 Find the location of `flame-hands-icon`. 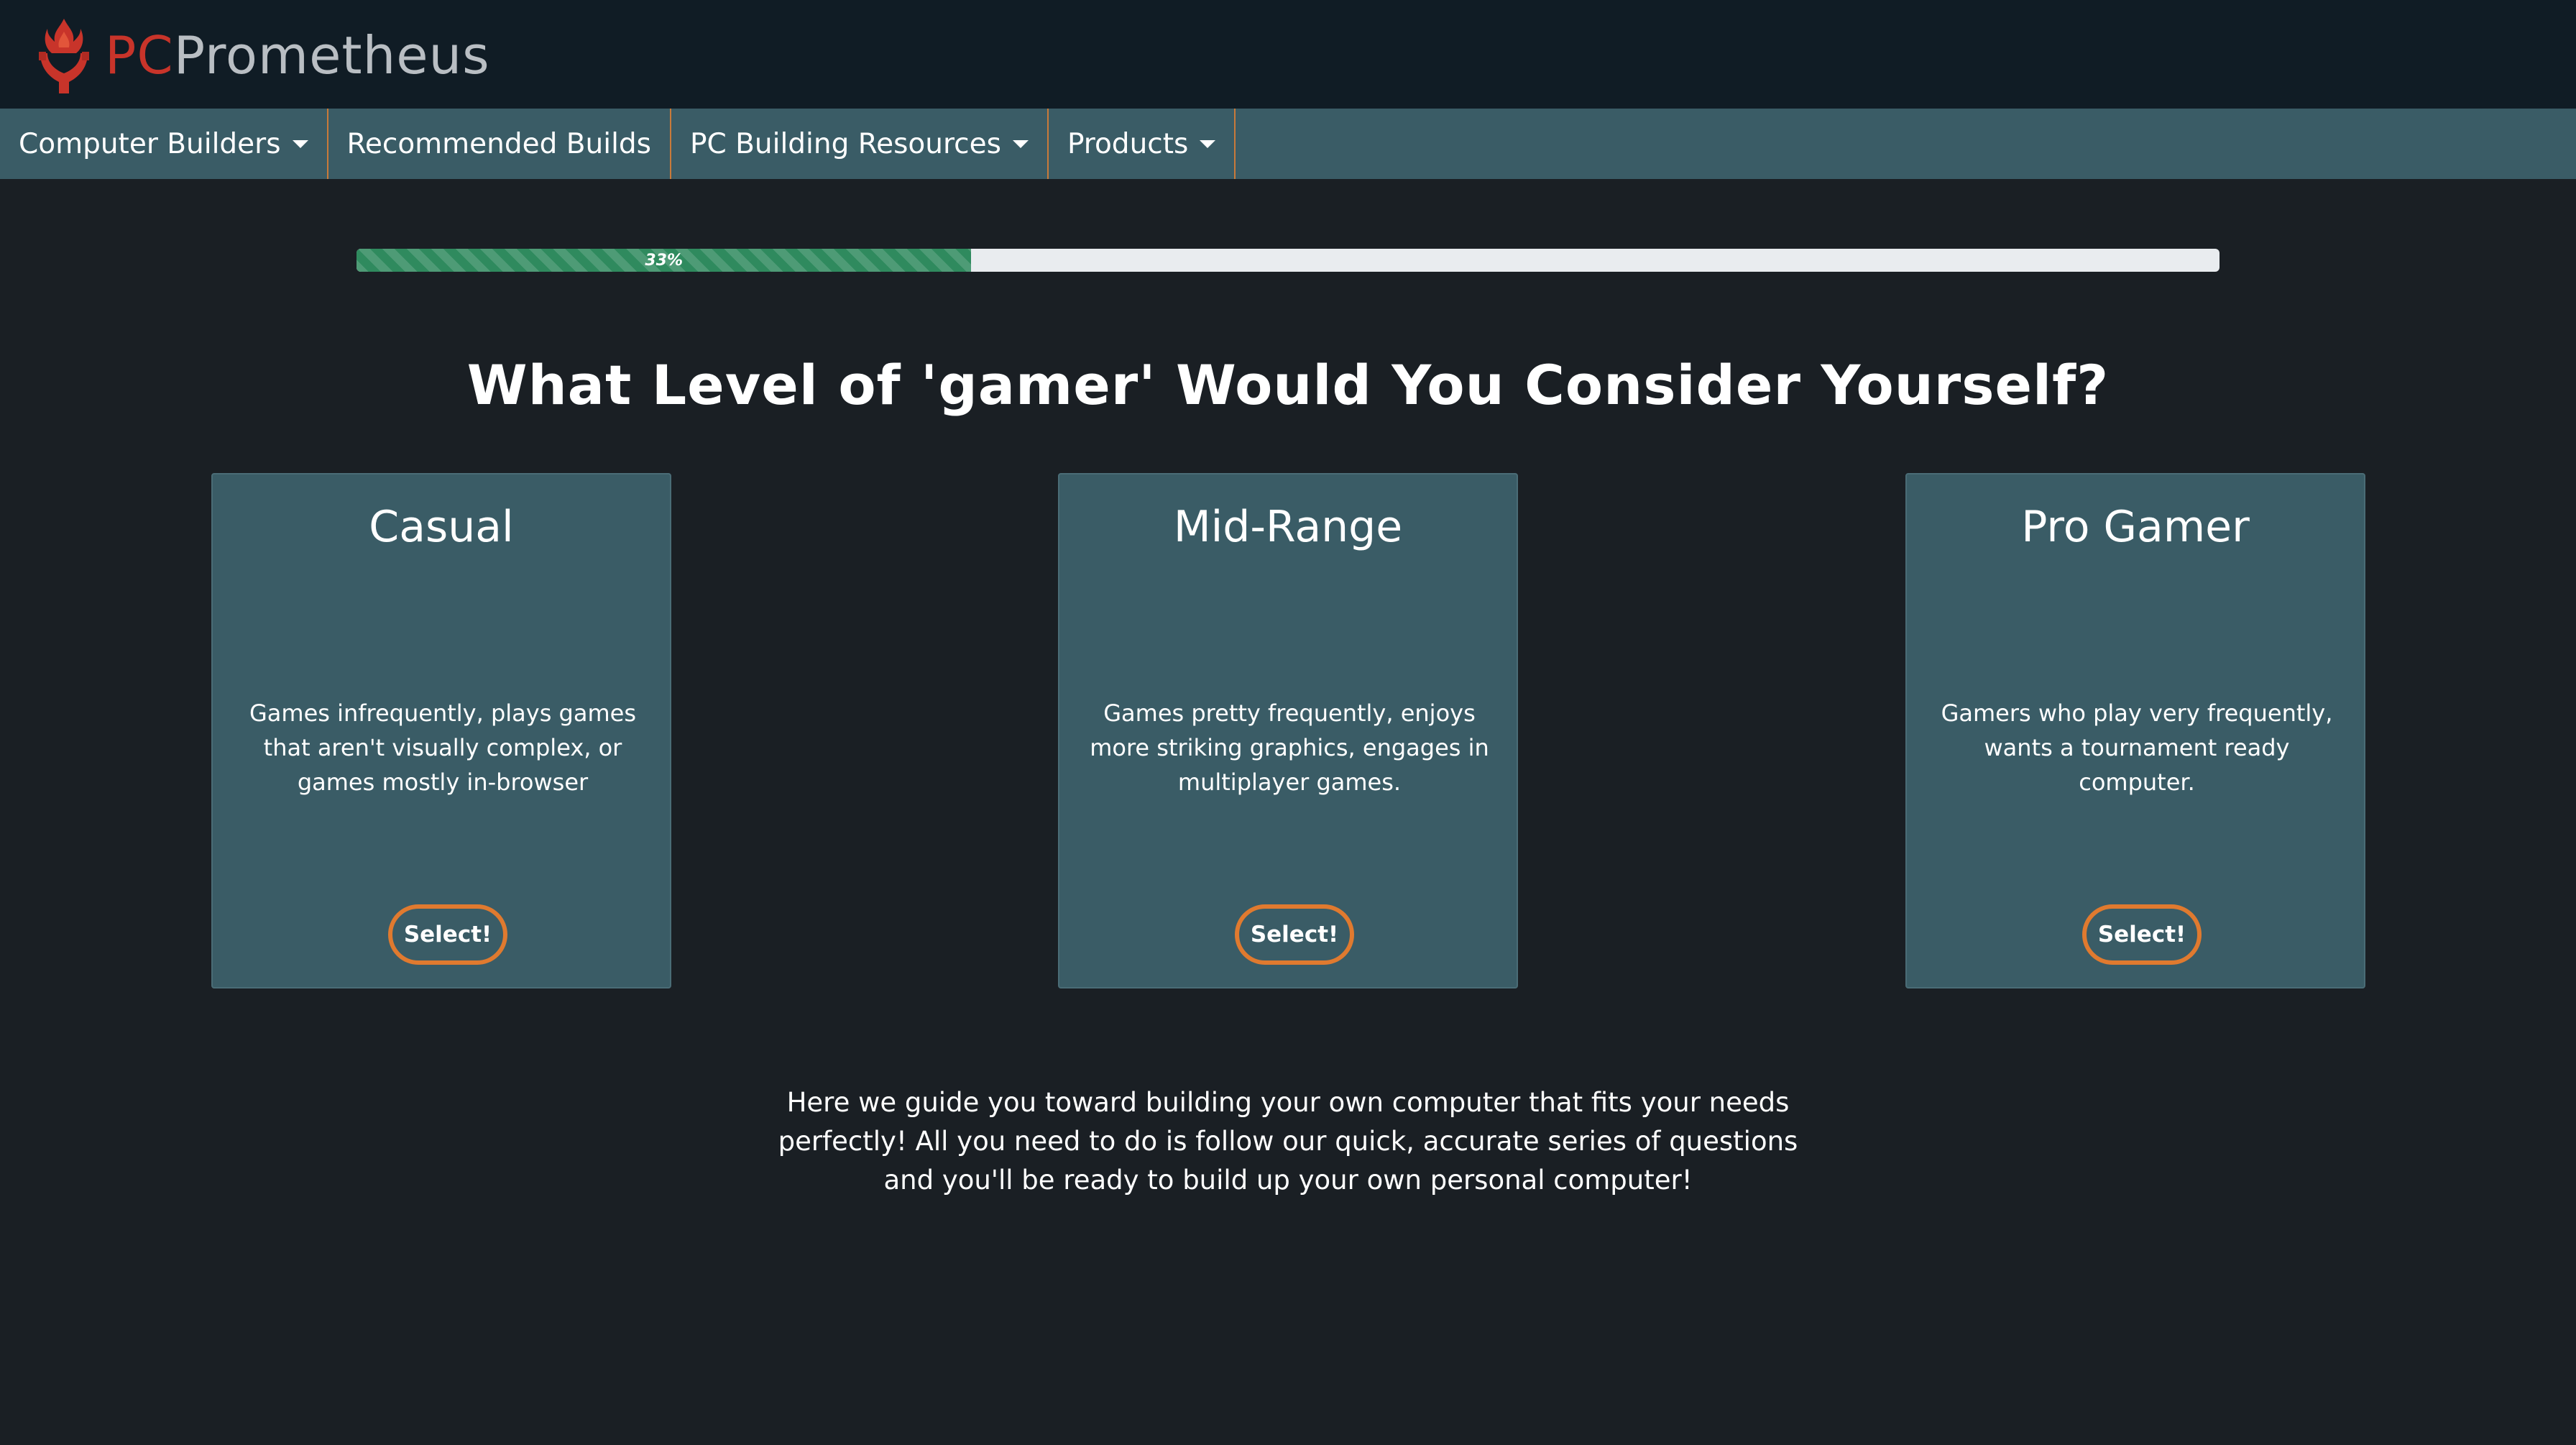

flame-hands-icon is located at coordinates (64, 56).